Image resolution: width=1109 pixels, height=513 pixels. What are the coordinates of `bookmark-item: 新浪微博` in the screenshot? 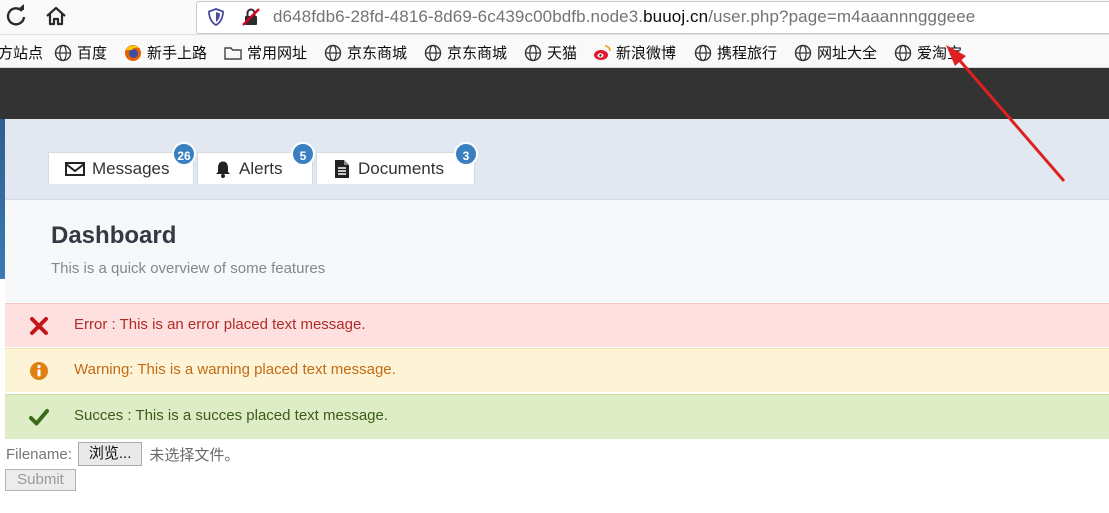 It's located at (634, 52).